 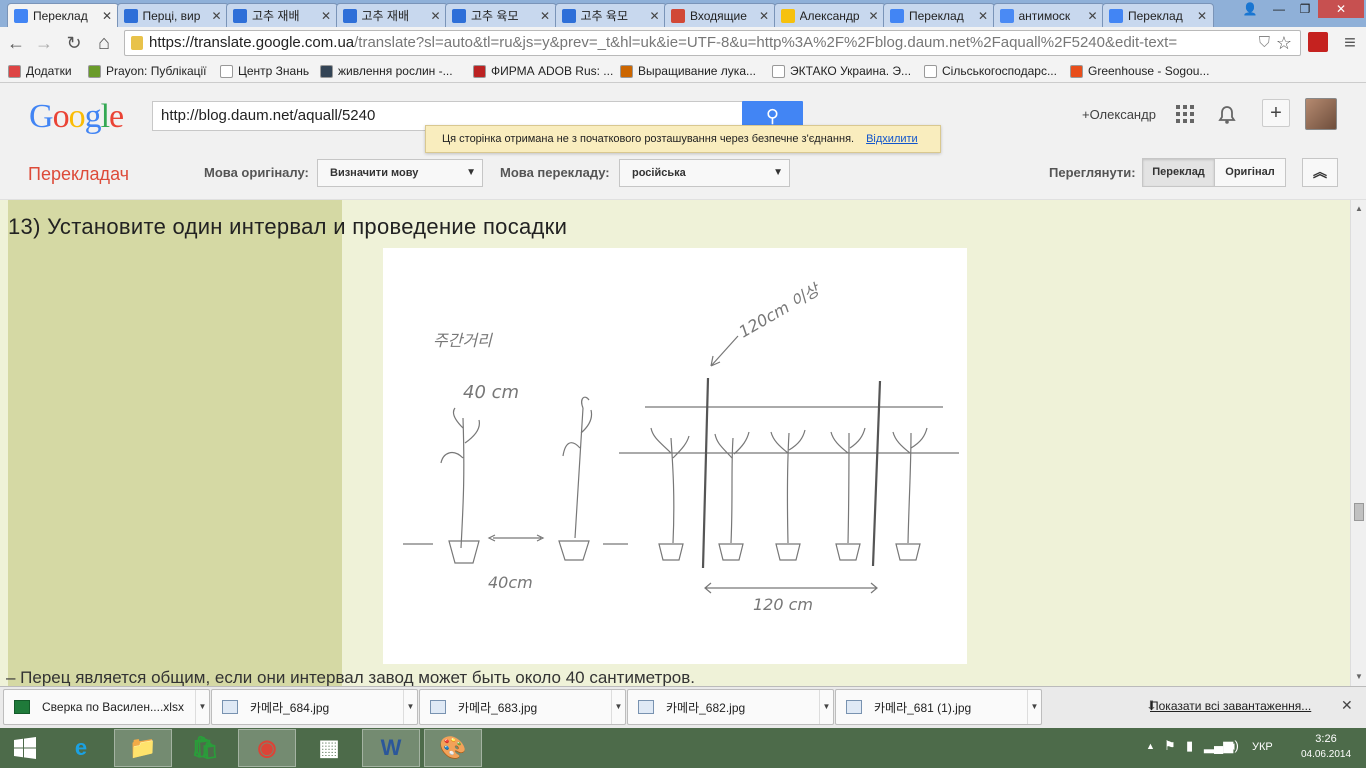 I want to click on browser-tab: Входящие ✕, so click(x=720, y=15).